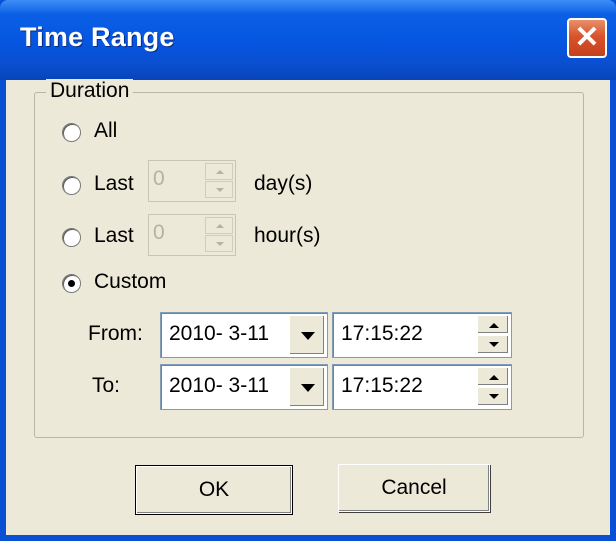 The height and width of the screenshot is (541, 616). I want to click on close-button: ✕, so click(587, 38).